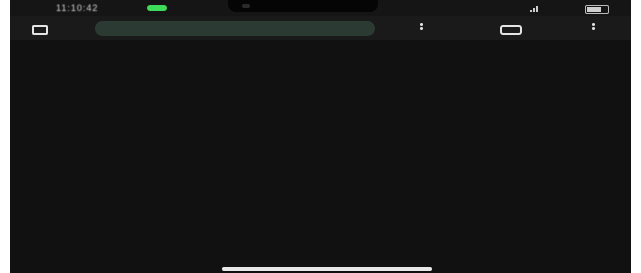 The height and width of the screenshot is (273, 641). What do you see at coordinates (303, 6) in the screenshot?
I see `notch` at bounding box center [303, 6].